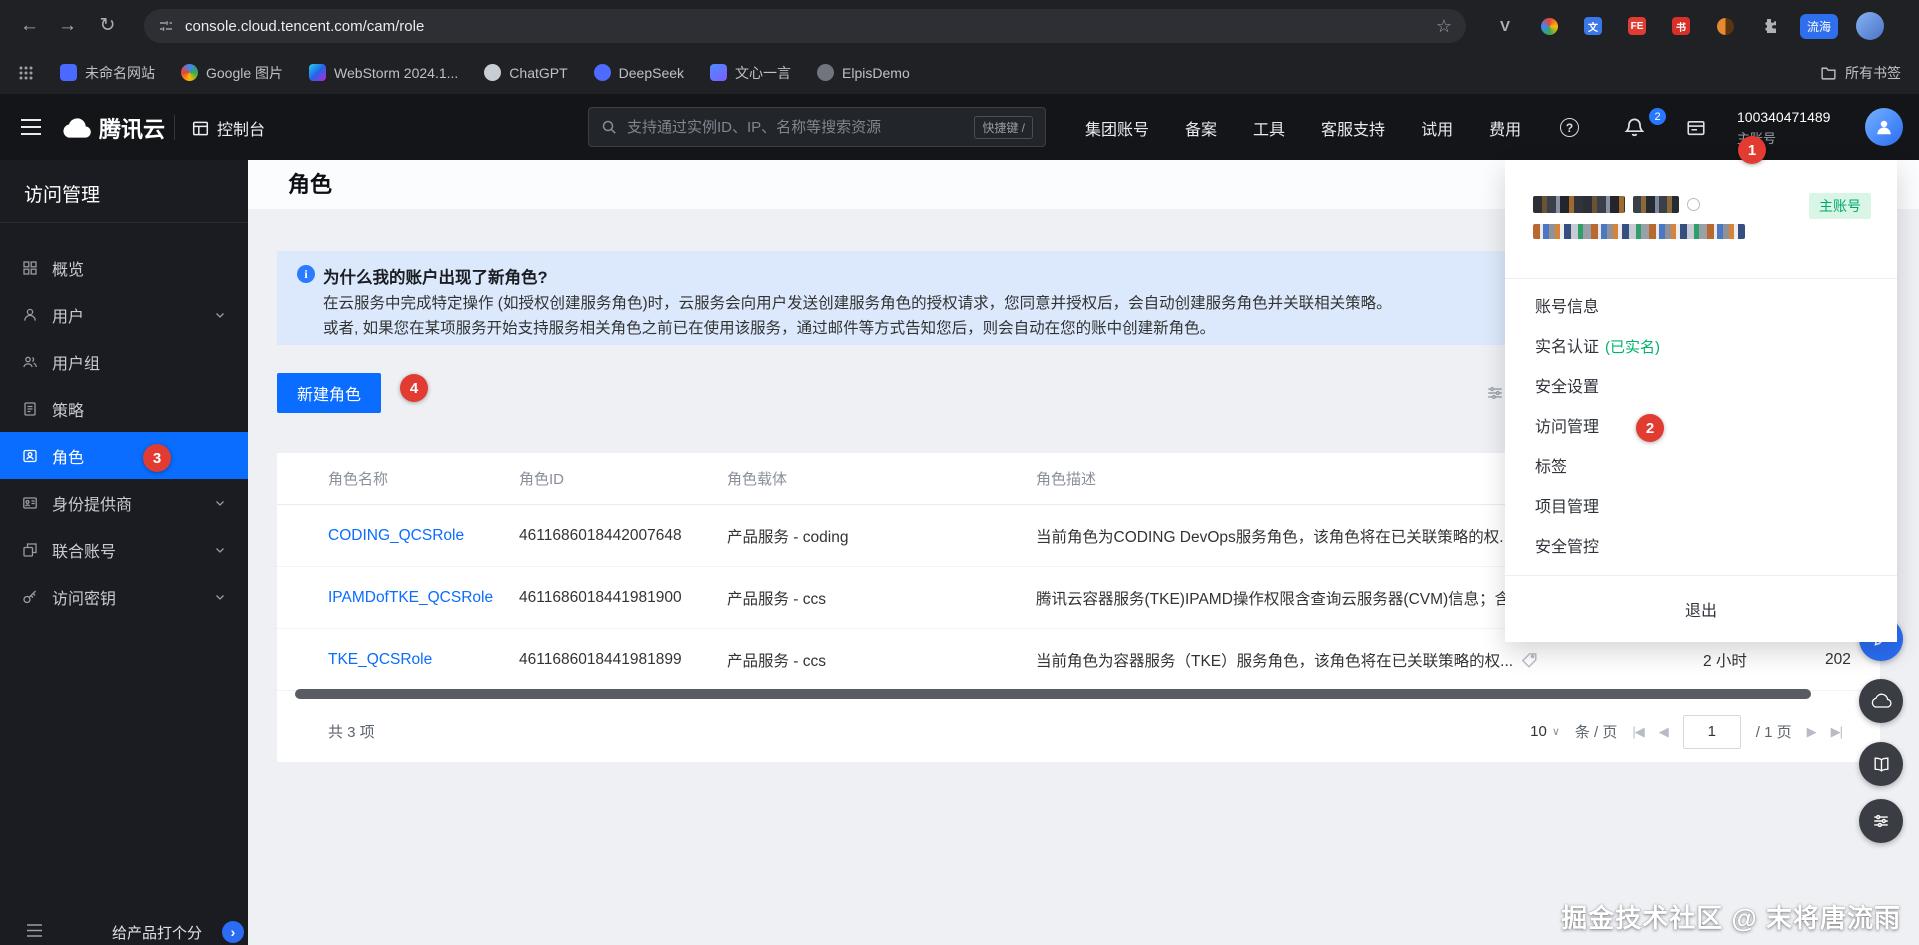  Describe the element at coordinates (124, 596) in the screenshot. I see `sidebar-item-access-keys: 访问密钥` at that location.